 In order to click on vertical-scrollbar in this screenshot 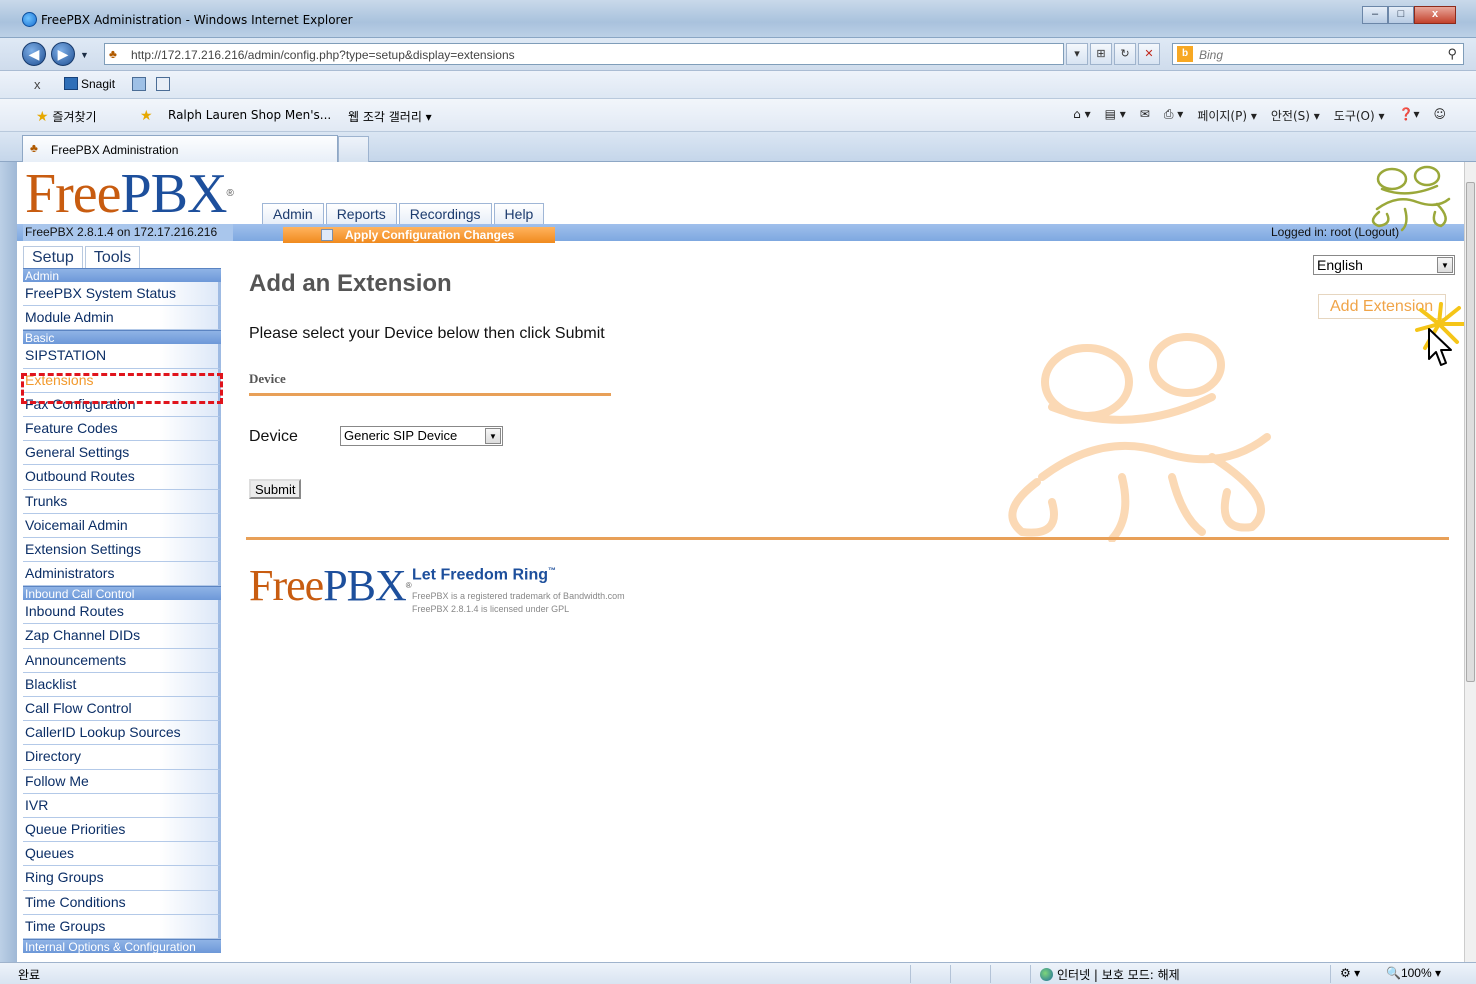, I will do `click(1470, 562)`.